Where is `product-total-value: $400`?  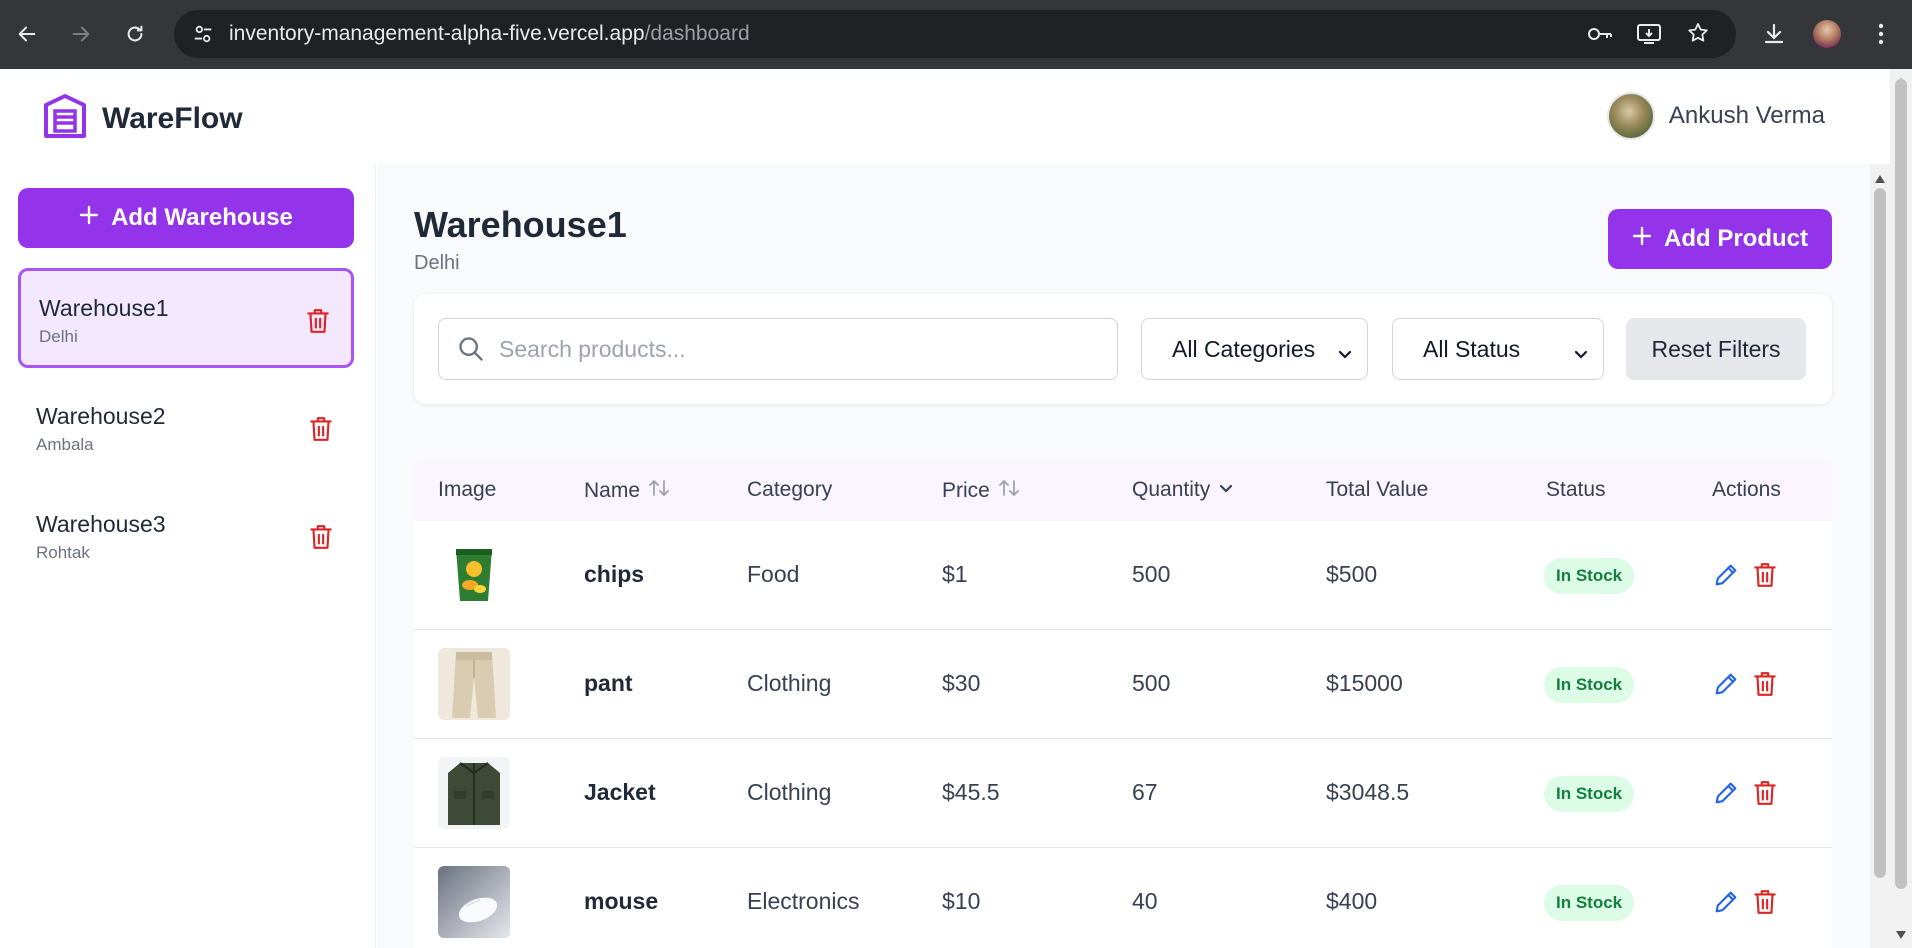
product-total-value: $400 is located at coordinates (1352, 901).